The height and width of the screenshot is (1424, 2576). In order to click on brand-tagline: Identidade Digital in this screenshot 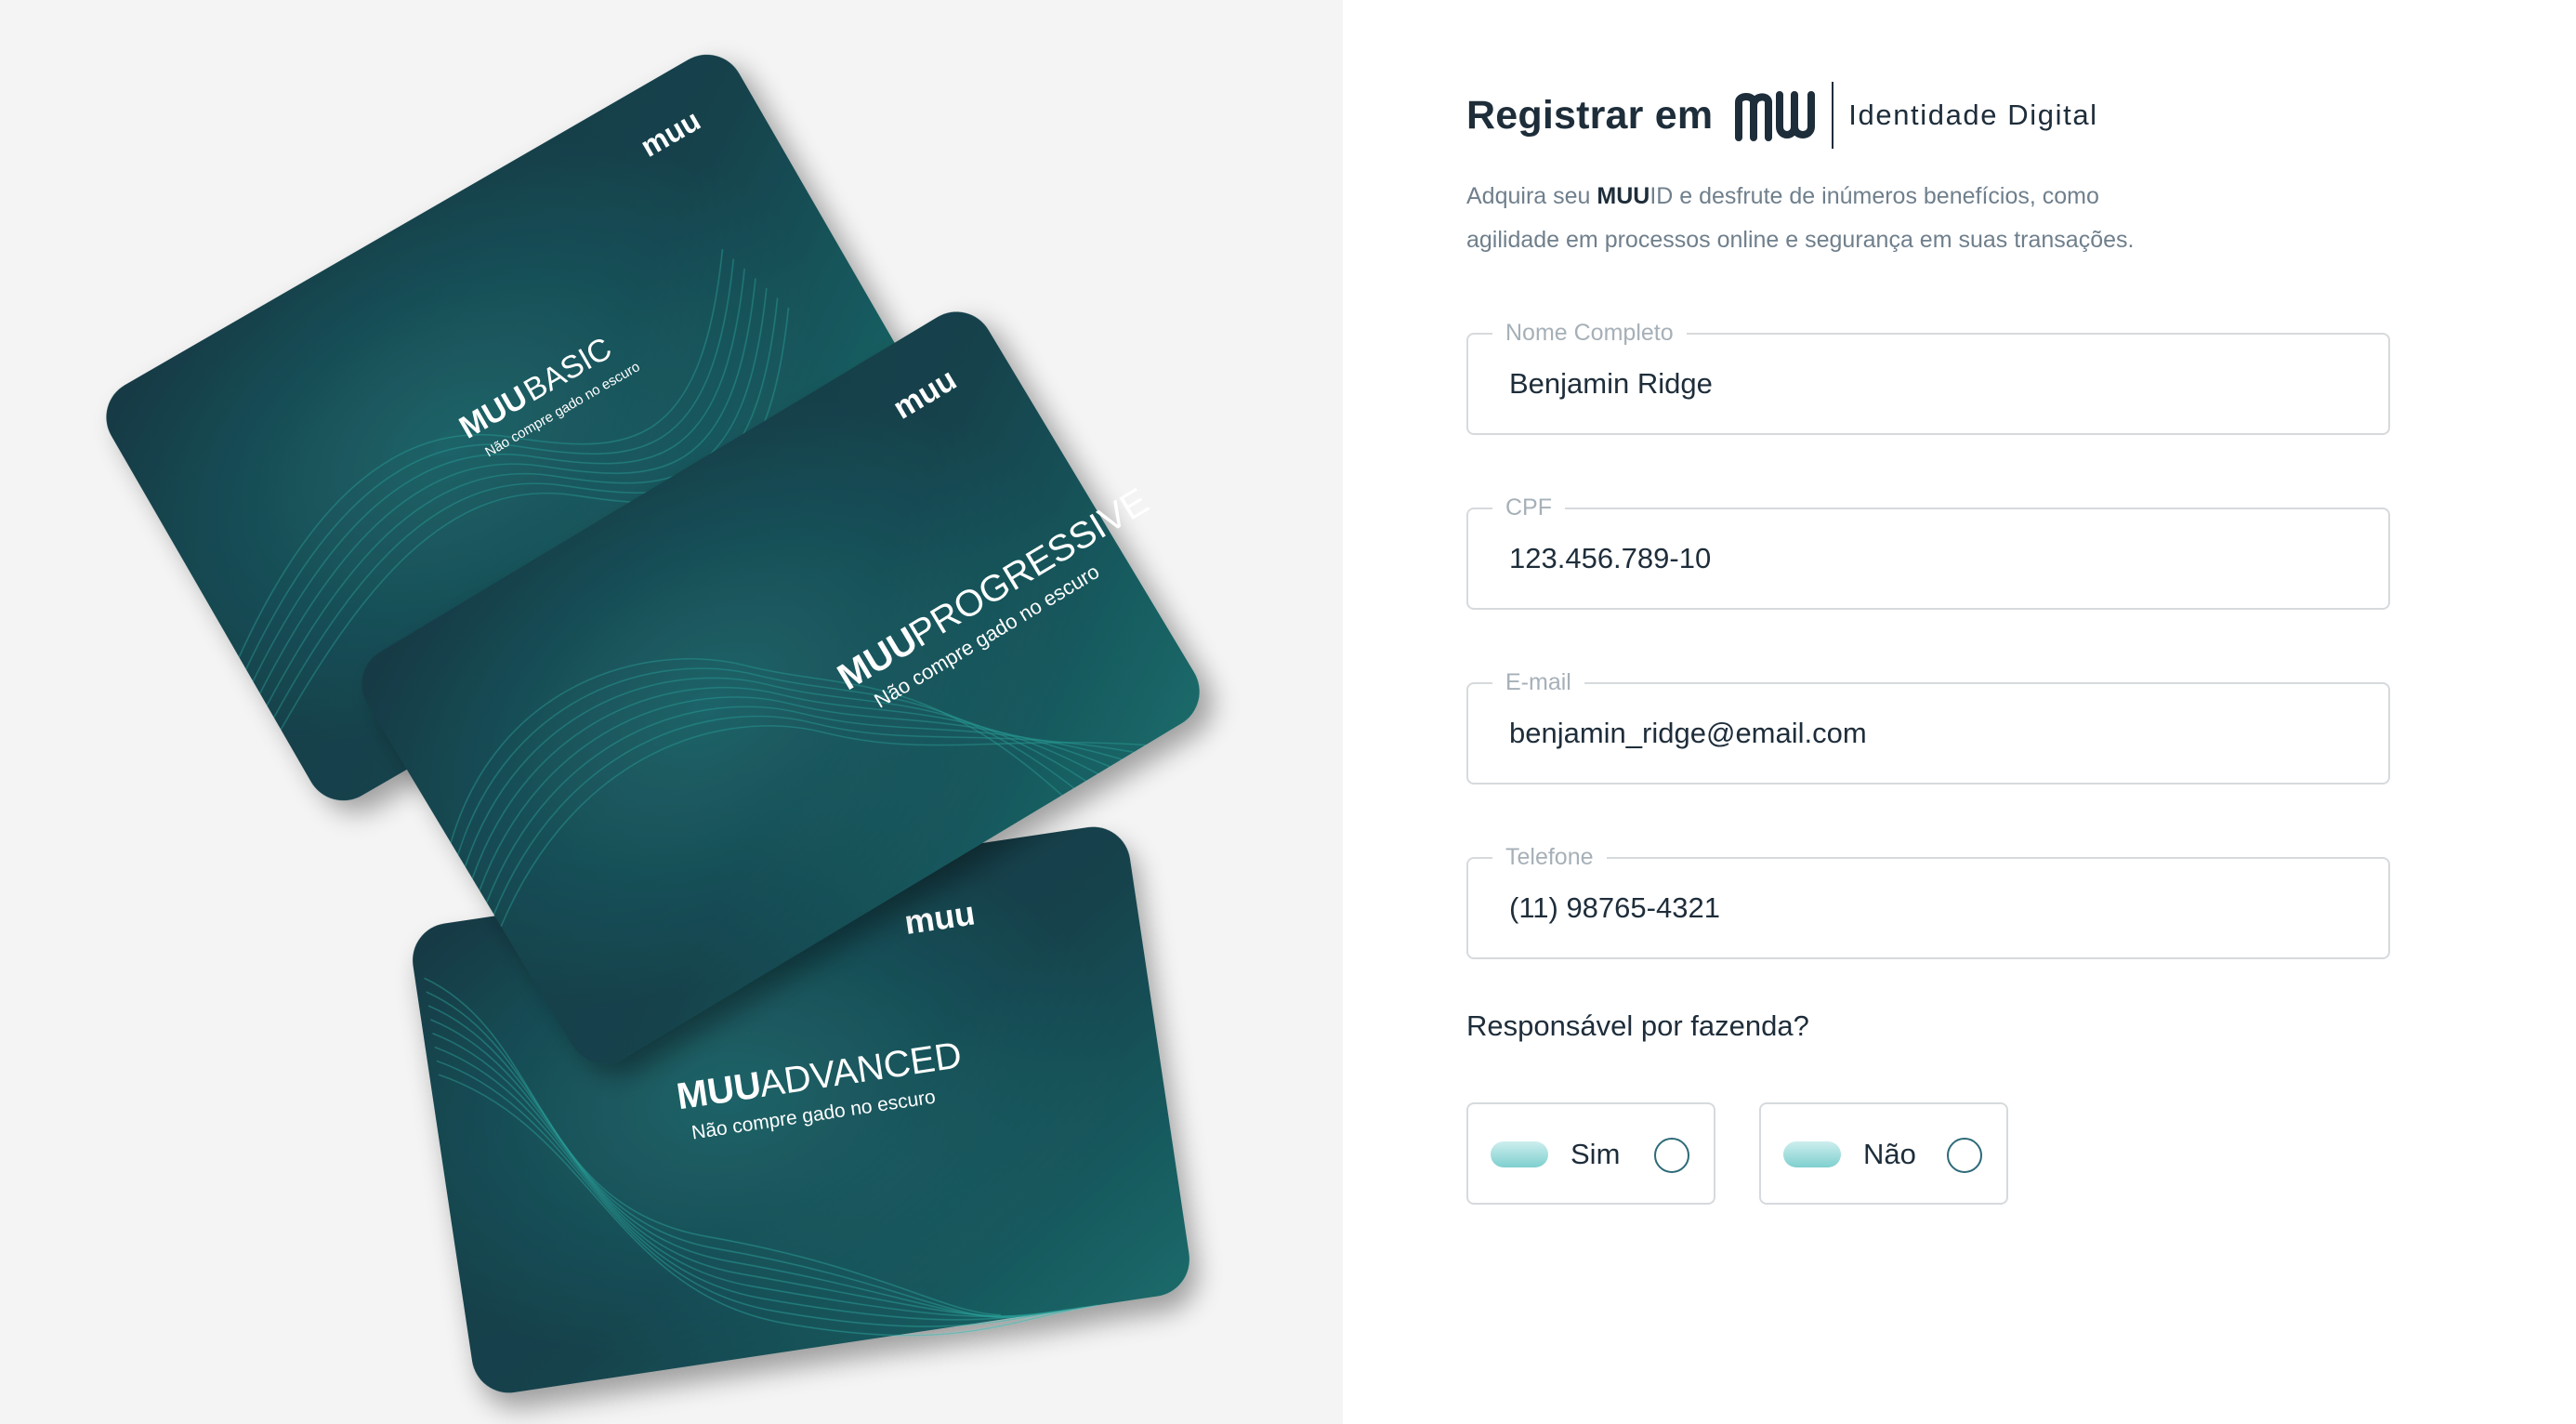, I will do `click(1973, 115)`.